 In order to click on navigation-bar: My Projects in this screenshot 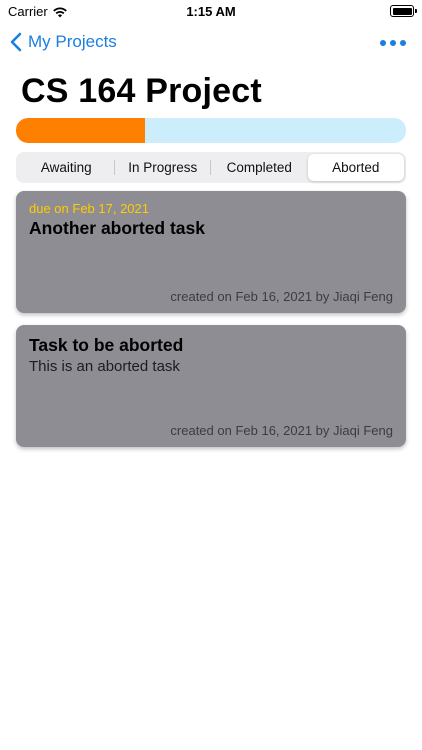, I will do `click(211, 44)`.